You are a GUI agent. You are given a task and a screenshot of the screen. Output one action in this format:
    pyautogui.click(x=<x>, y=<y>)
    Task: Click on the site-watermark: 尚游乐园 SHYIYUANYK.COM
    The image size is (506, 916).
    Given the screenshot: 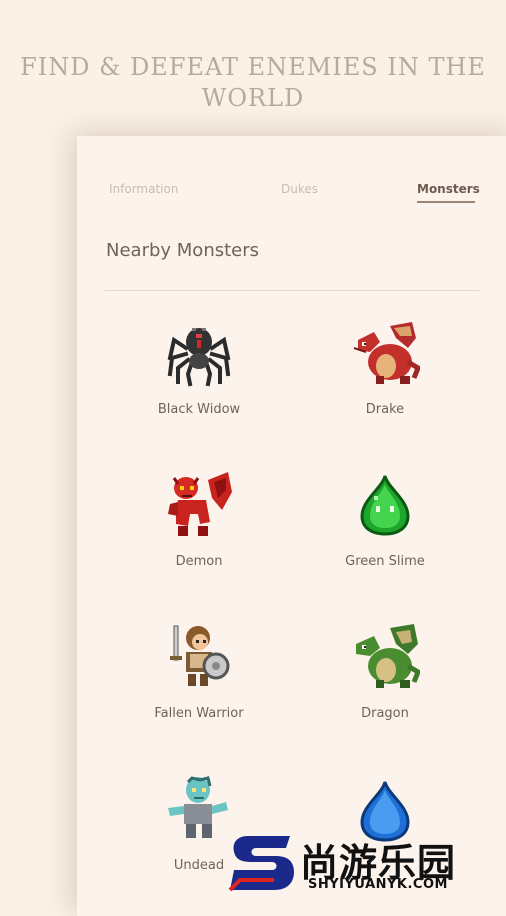 What is the action you would take?
    pyautogui.click(x=367, y=865)
    